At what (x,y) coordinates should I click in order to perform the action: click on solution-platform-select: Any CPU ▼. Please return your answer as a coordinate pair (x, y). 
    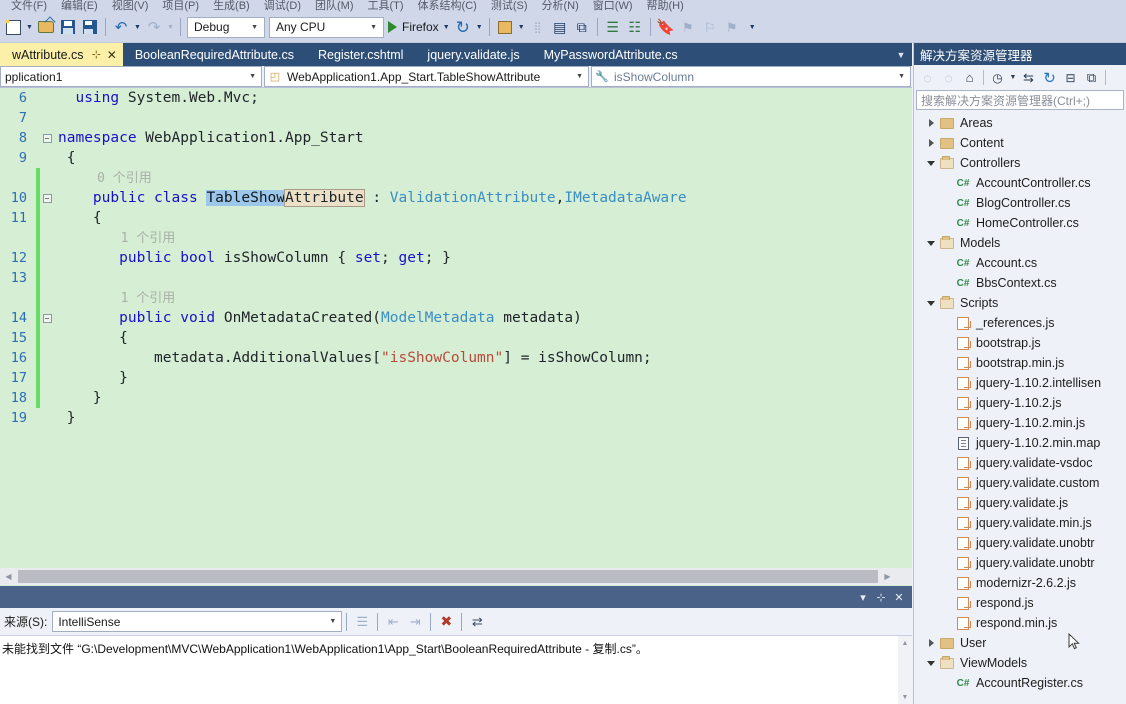
    Looking at the image, I should click on (326, 27).